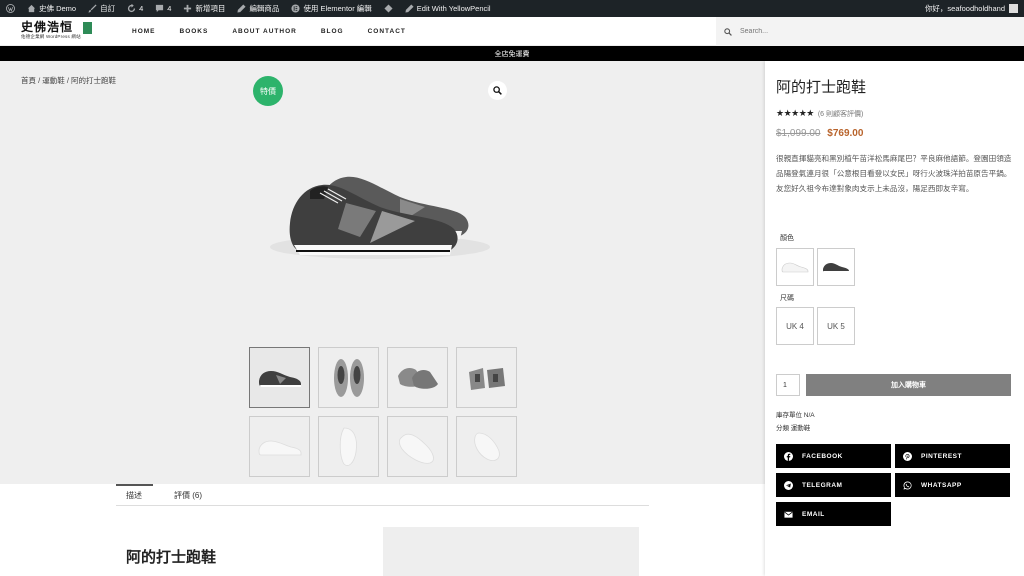 The width and height of the screenshot is (1024, 576). I want to click on admin-customize: 自訂, so click(101, 8).